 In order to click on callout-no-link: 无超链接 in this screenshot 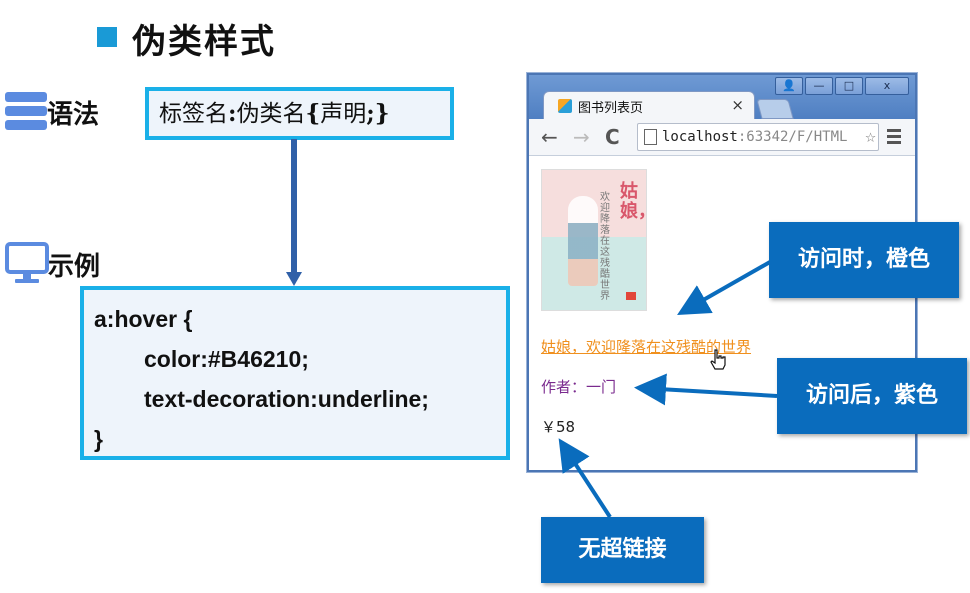, I will do `click(622, 550)`.